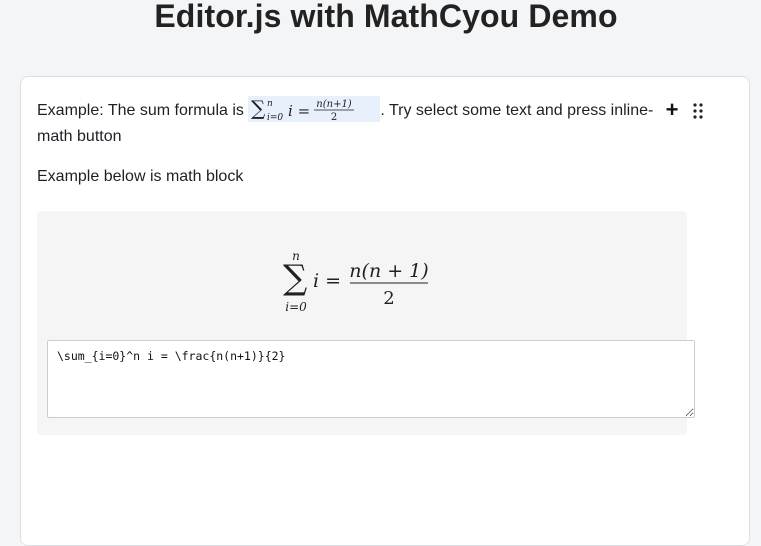  What do you see at coordinates (371, 379) in the screenshot?
I see `latex-source-input` at bounding box center [371, 379].